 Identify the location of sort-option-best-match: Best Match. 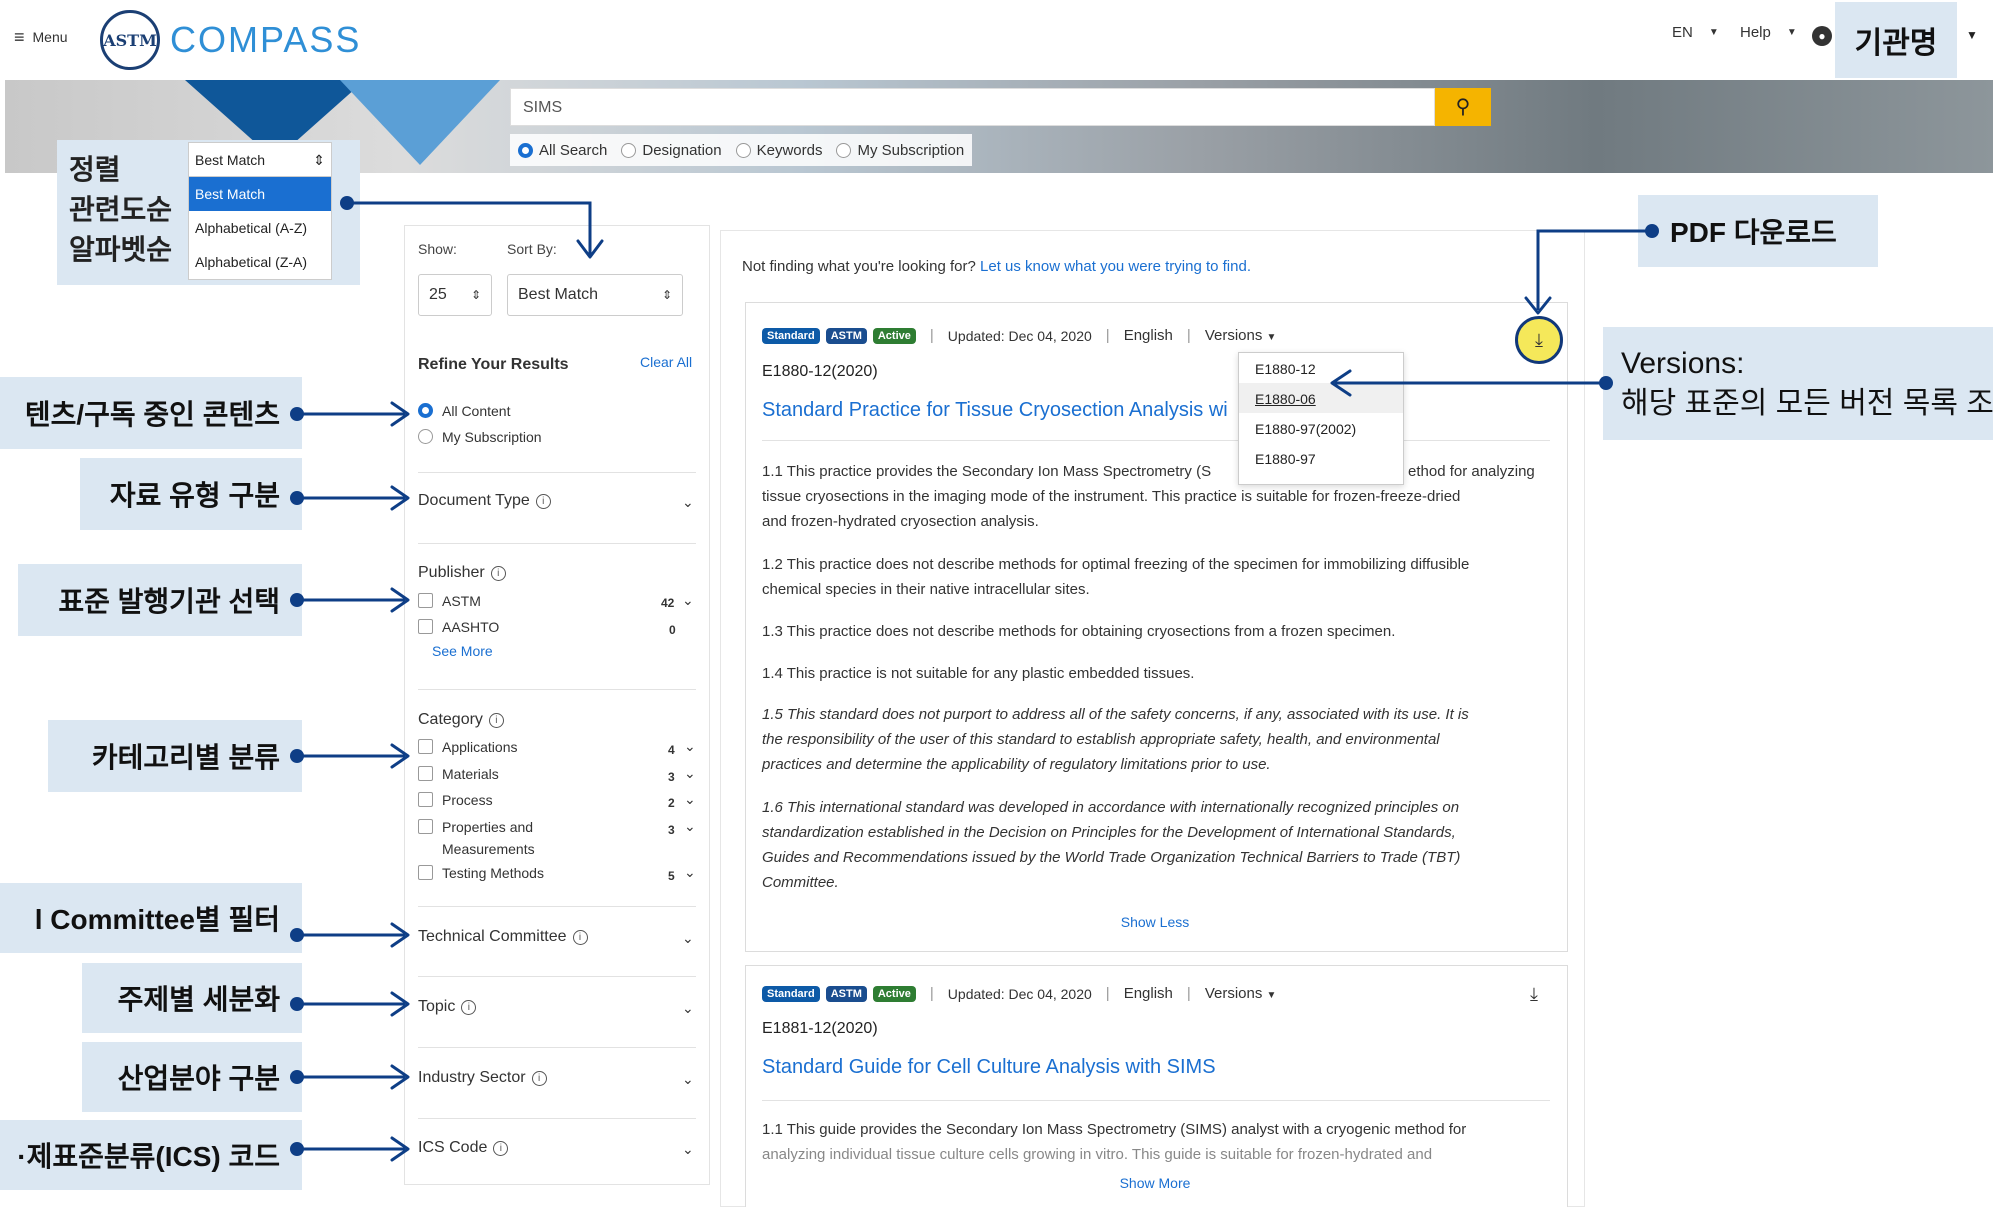
(260, 194).